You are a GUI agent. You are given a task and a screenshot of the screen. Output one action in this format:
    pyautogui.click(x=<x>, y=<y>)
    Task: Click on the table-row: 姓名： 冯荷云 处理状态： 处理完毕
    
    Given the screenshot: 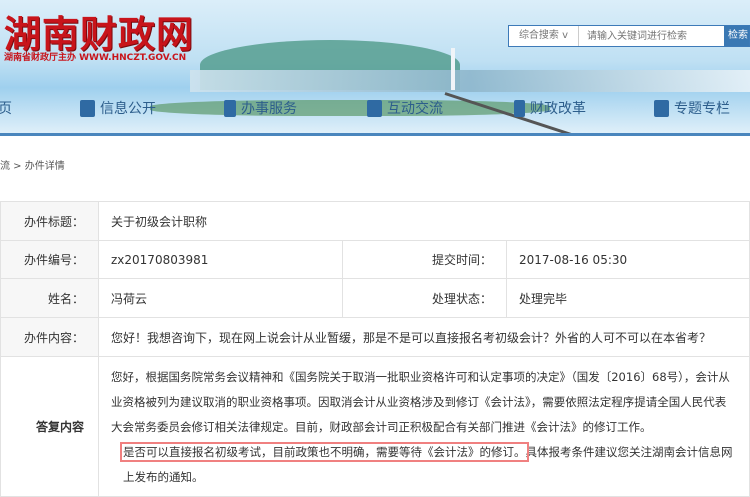 What is the action you would take?
    pyautogui.click(x=375, y=298)
    